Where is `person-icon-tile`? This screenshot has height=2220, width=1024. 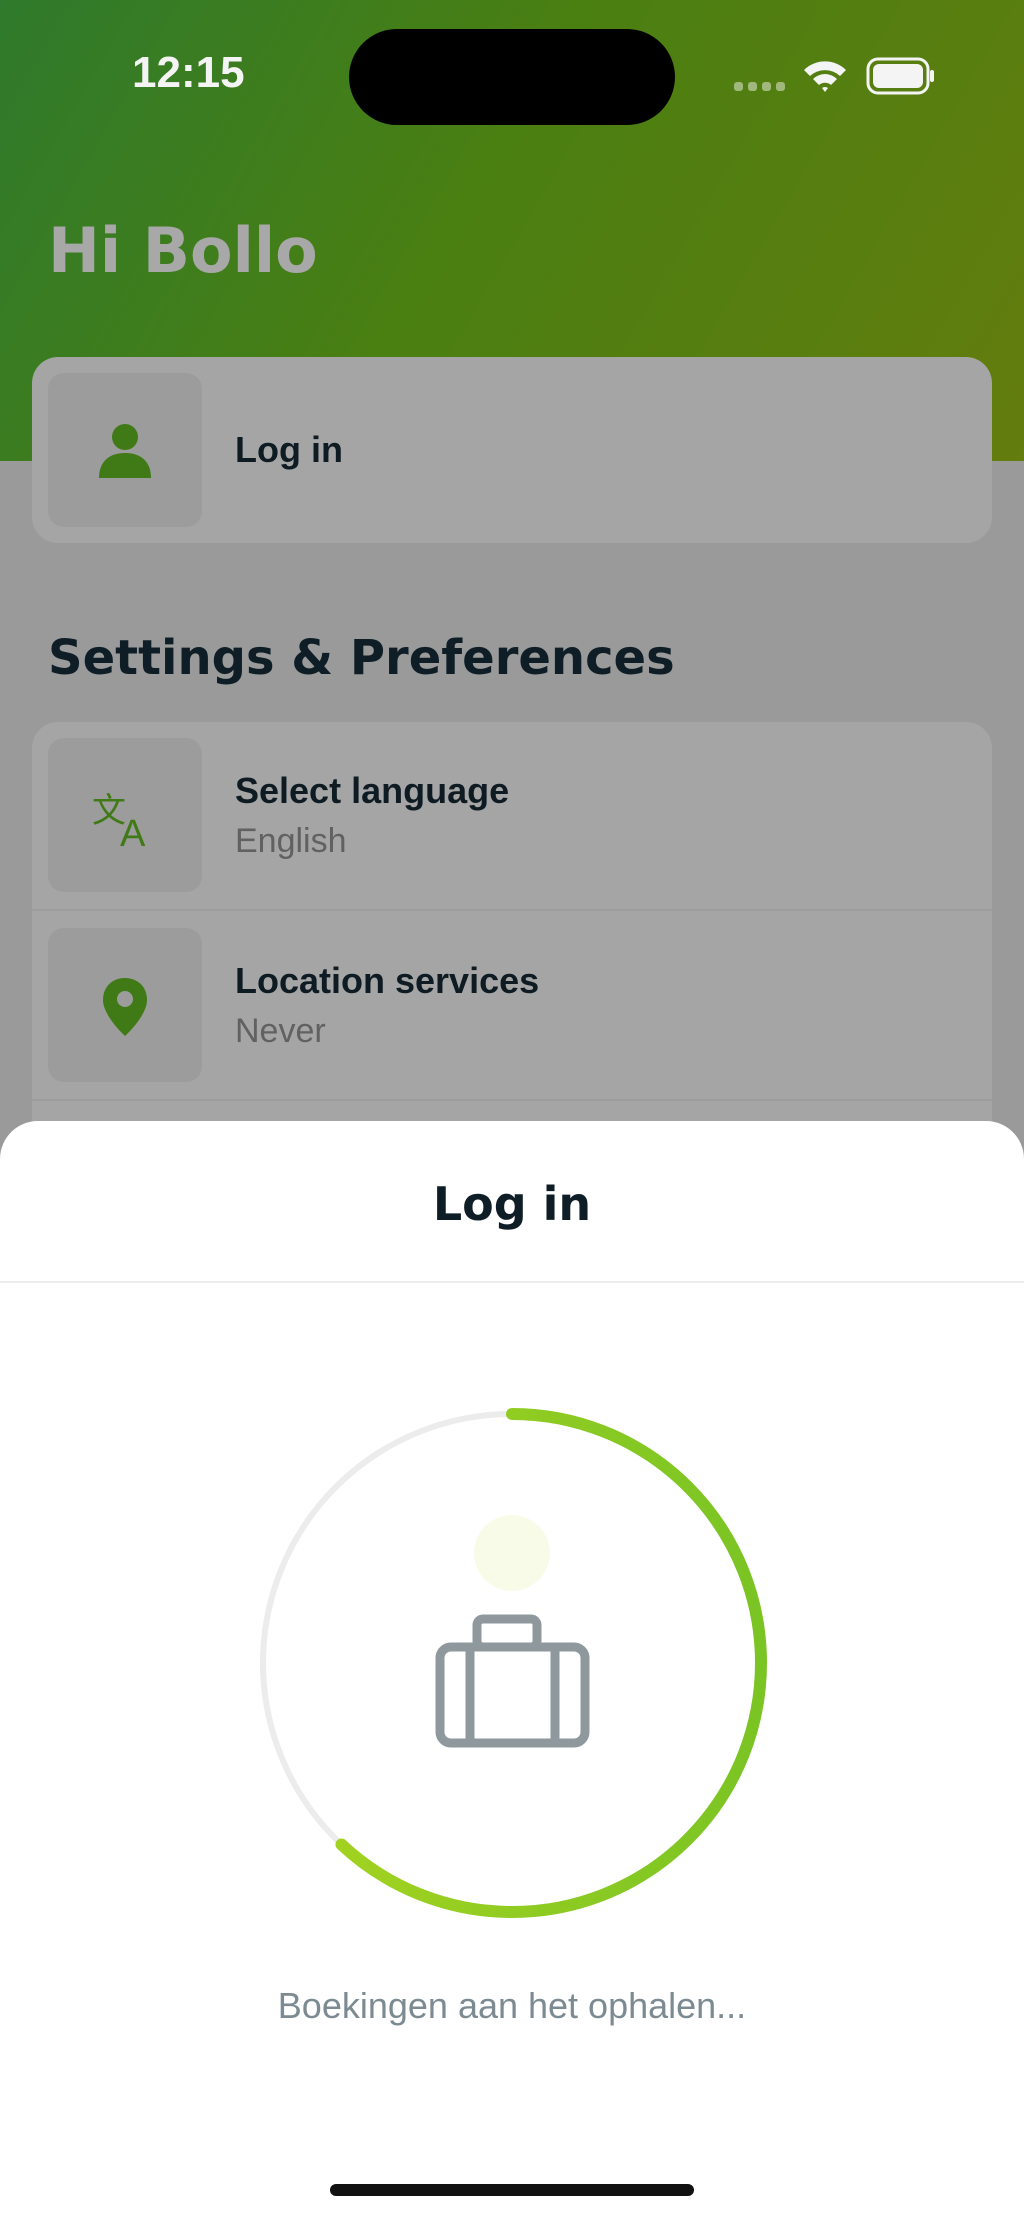
person-icon-tile is located at coordinates (125, 450).